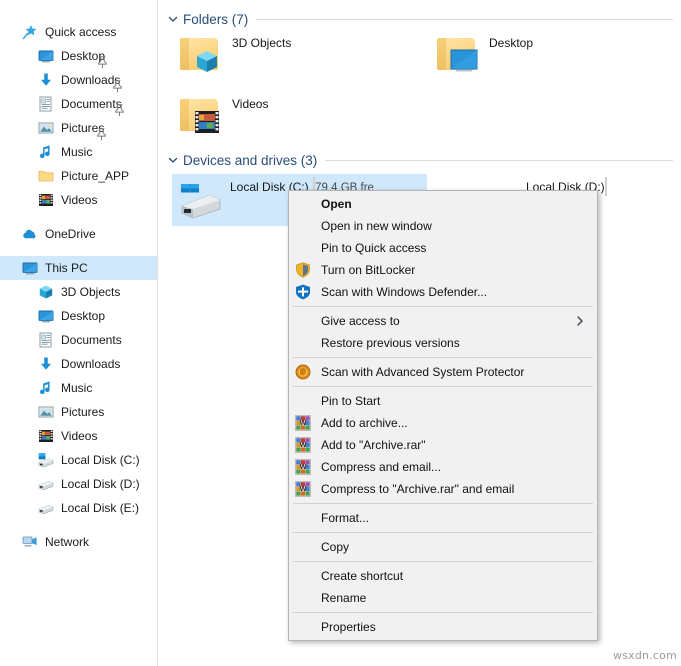 Image resolution: width=681 pixels, height=666 pixels. I want to click on watermark-text: wsxdn.com, so click(645, 655).